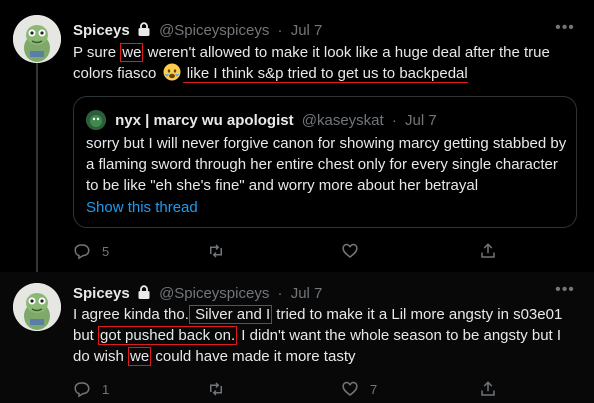  What do you see at coordinates (204, 120) in the screenshot?
I see `quote-display-name: nyx | marcy wu apologist` at bounding box center [204, 120].